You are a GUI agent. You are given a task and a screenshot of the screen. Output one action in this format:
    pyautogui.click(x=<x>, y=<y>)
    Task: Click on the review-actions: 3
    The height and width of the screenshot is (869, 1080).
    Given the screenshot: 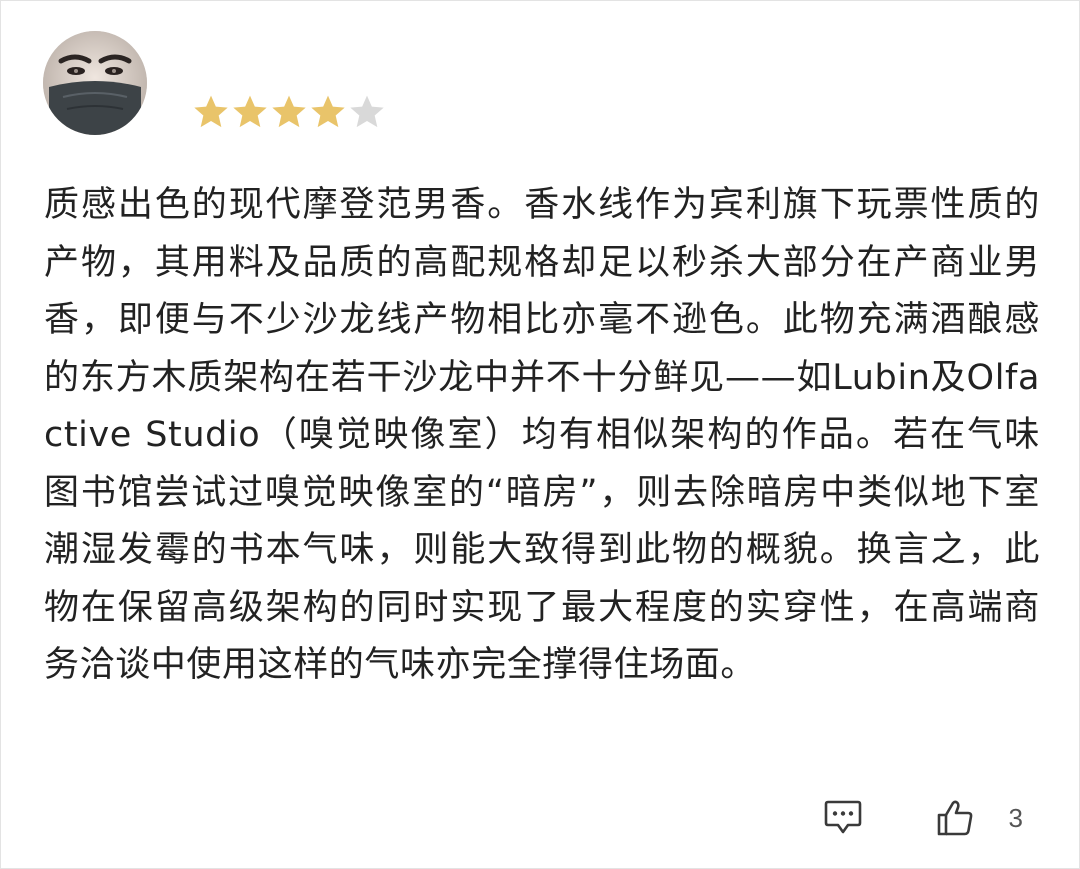 What is the action you would take?
    pyautogui.click(x=923, y=818)
    